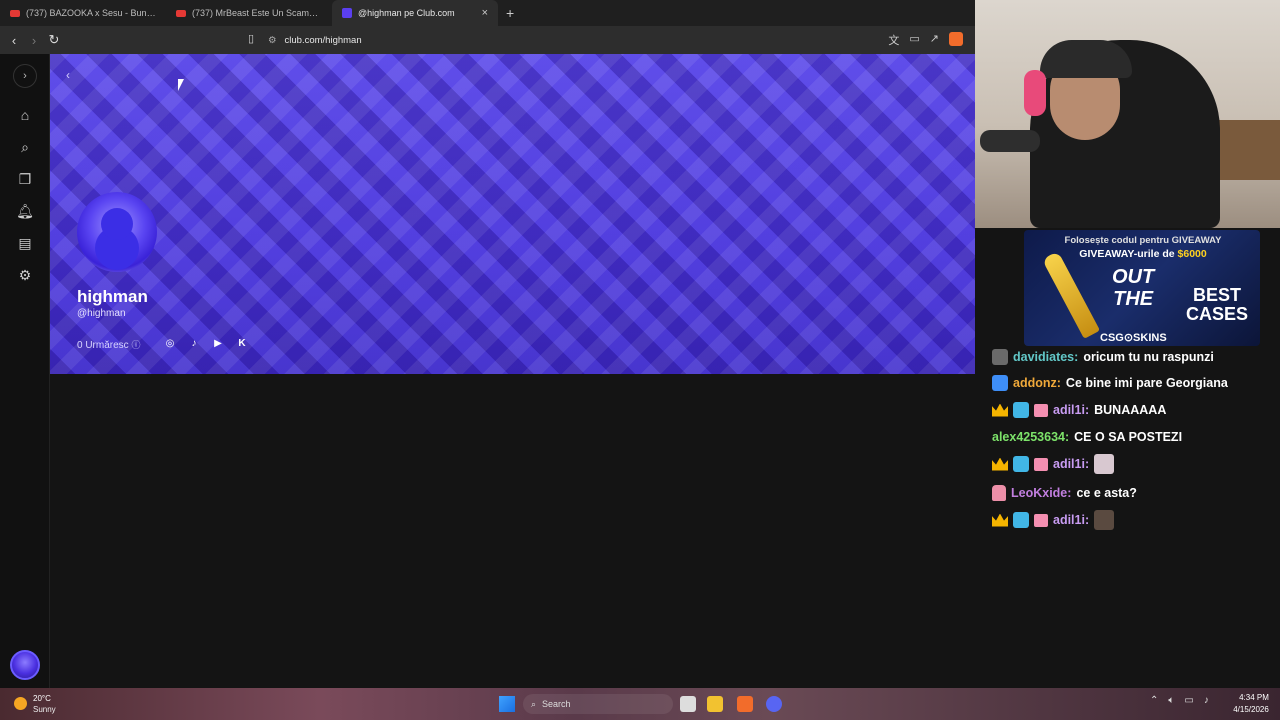 The image size is (1280, 720). I want to click on brave-browser-icon, so click(745, 704).